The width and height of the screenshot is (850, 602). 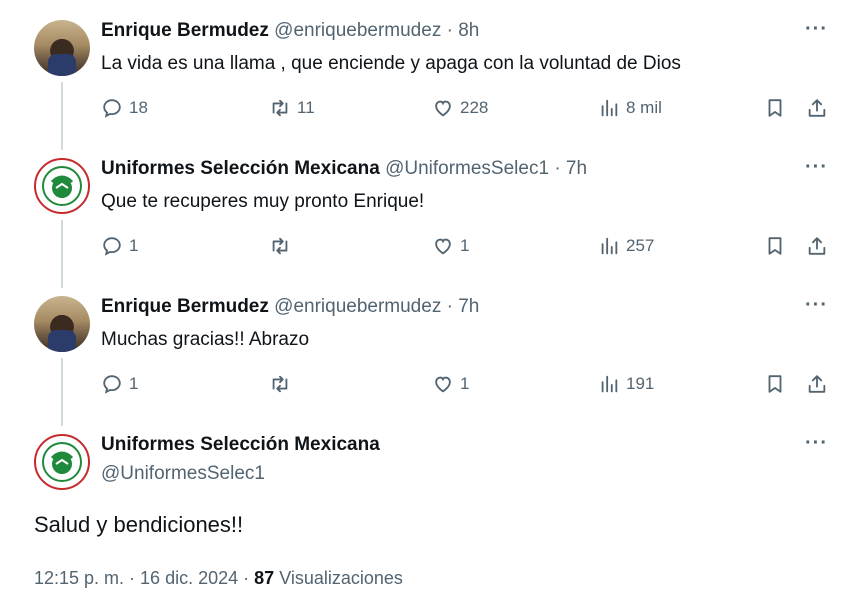 I want to click on views-count: 87, so click(x=264, y=578).